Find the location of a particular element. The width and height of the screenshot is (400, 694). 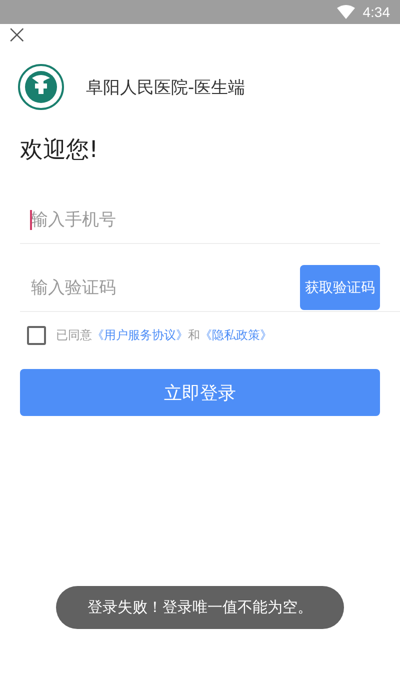

agree-checkbox is located at coordinates (36, 335).